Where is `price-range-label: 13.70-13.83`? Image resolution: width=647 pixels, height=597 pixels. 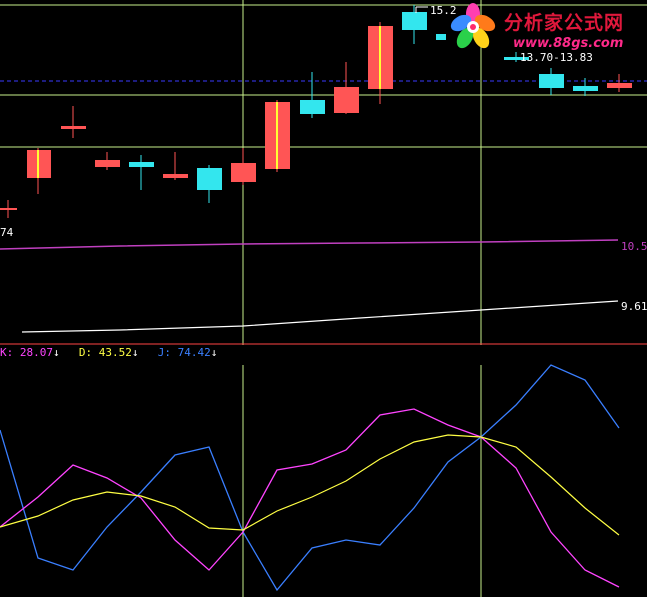 price-range-label: 13.70-13.83 is located at coordinates (556, 57).